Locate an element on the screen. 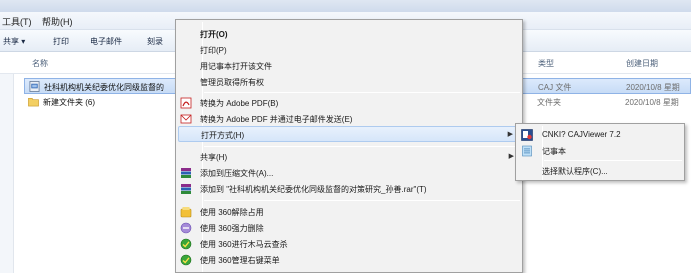 This screenshot has width=691, height=273. force-delete-360-icon is located at coordinates (186, 228).